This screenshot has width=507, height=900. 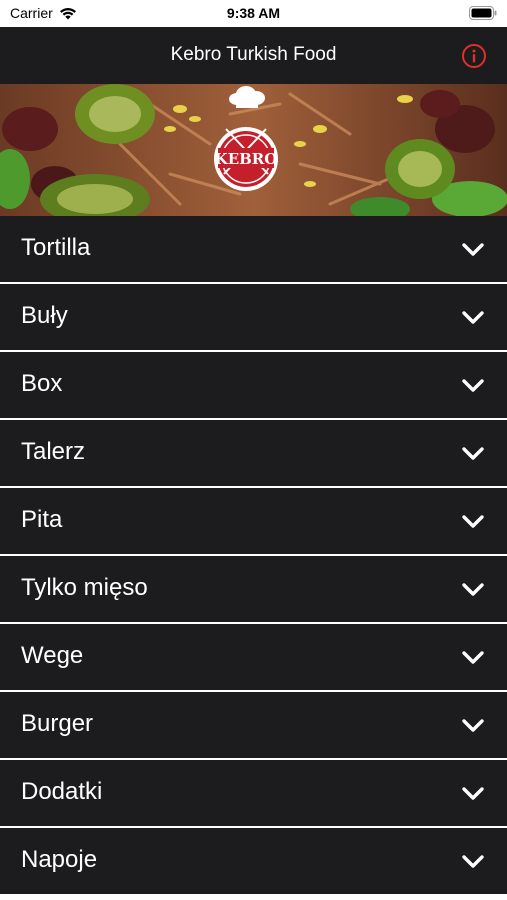 What do you see at coordinates (253, 249) in the screenshot?
I see `menu-item-tortilla: Tortilla` at bounding box center [253, 249].